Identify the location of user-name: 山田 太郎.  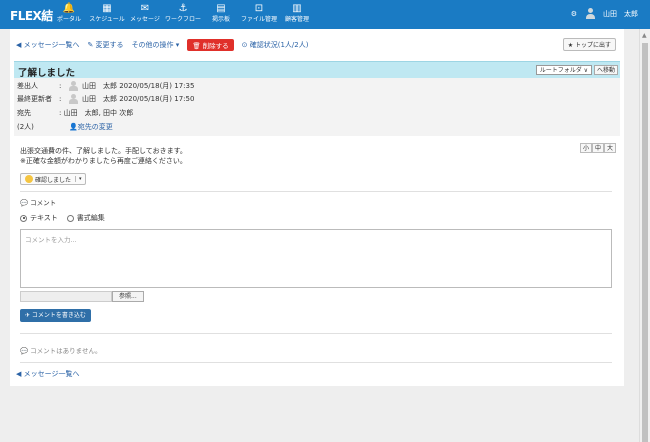
(620, 14).